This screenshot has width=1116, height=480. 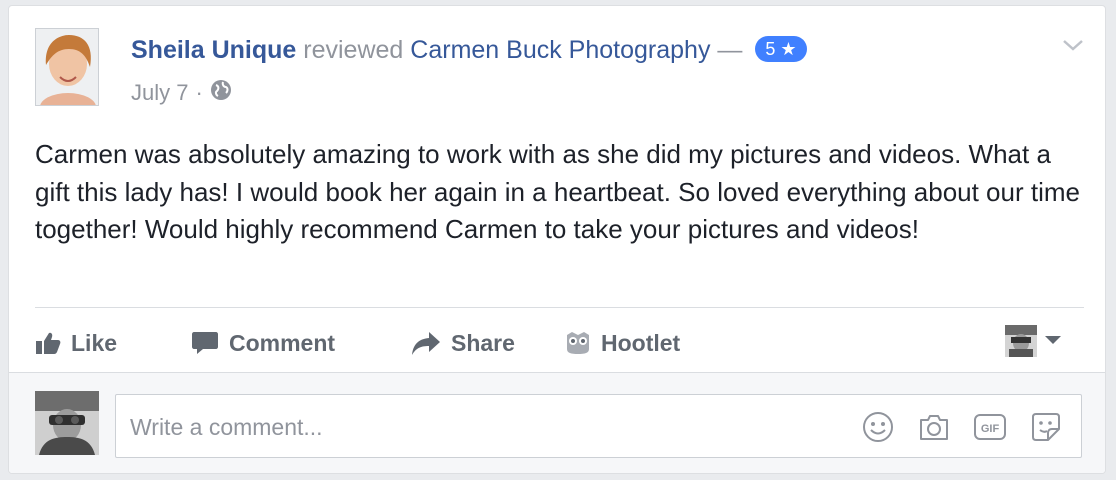 I want to click on owl-icon, so click(x=578, y=343).